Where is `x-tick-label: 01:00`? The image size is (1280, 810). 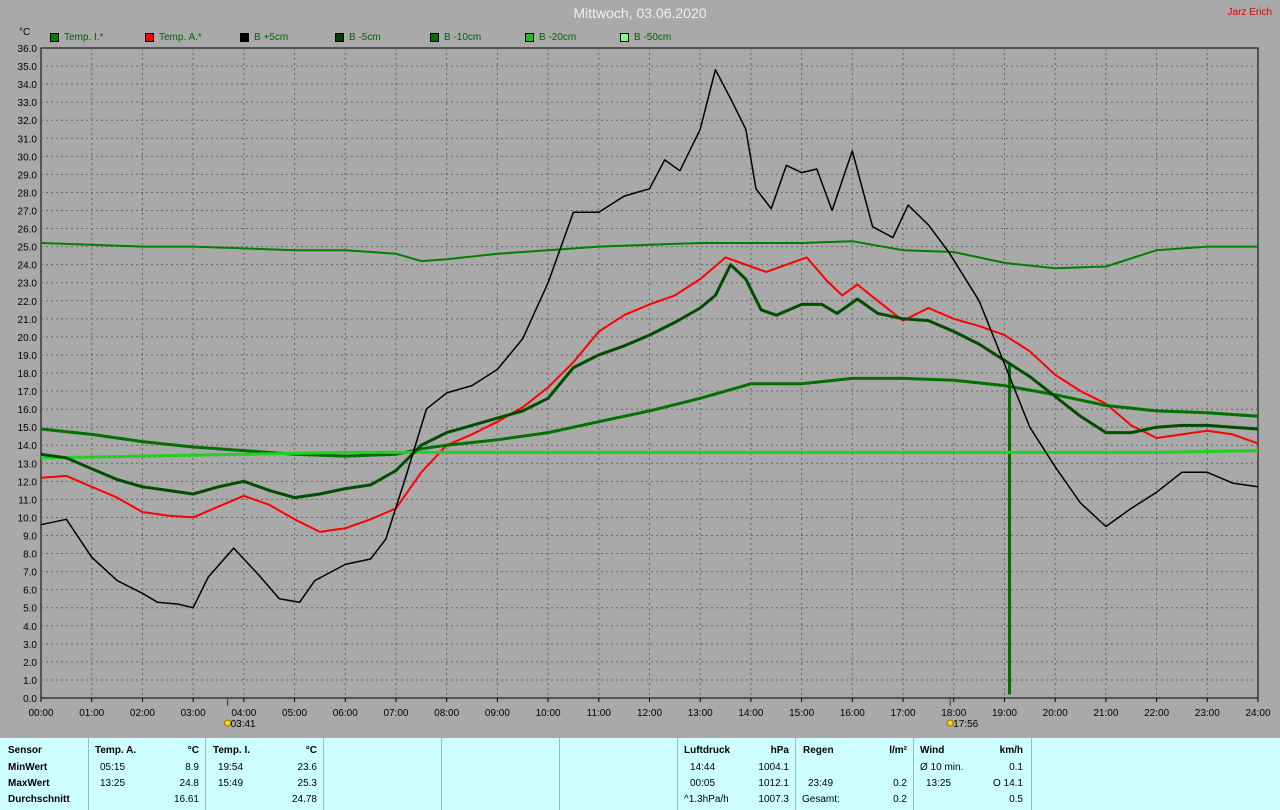
x-tick-label: 01:00 is located at coordinates (91, 713).